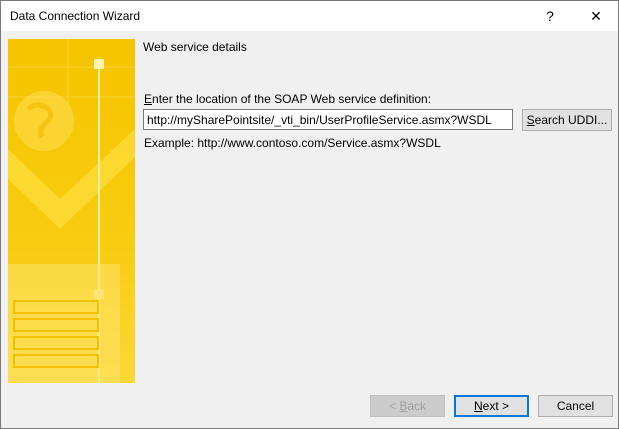 The width and height of the screenshot is (619, 429). I want to click on help-button: ?, so click(550, 16).